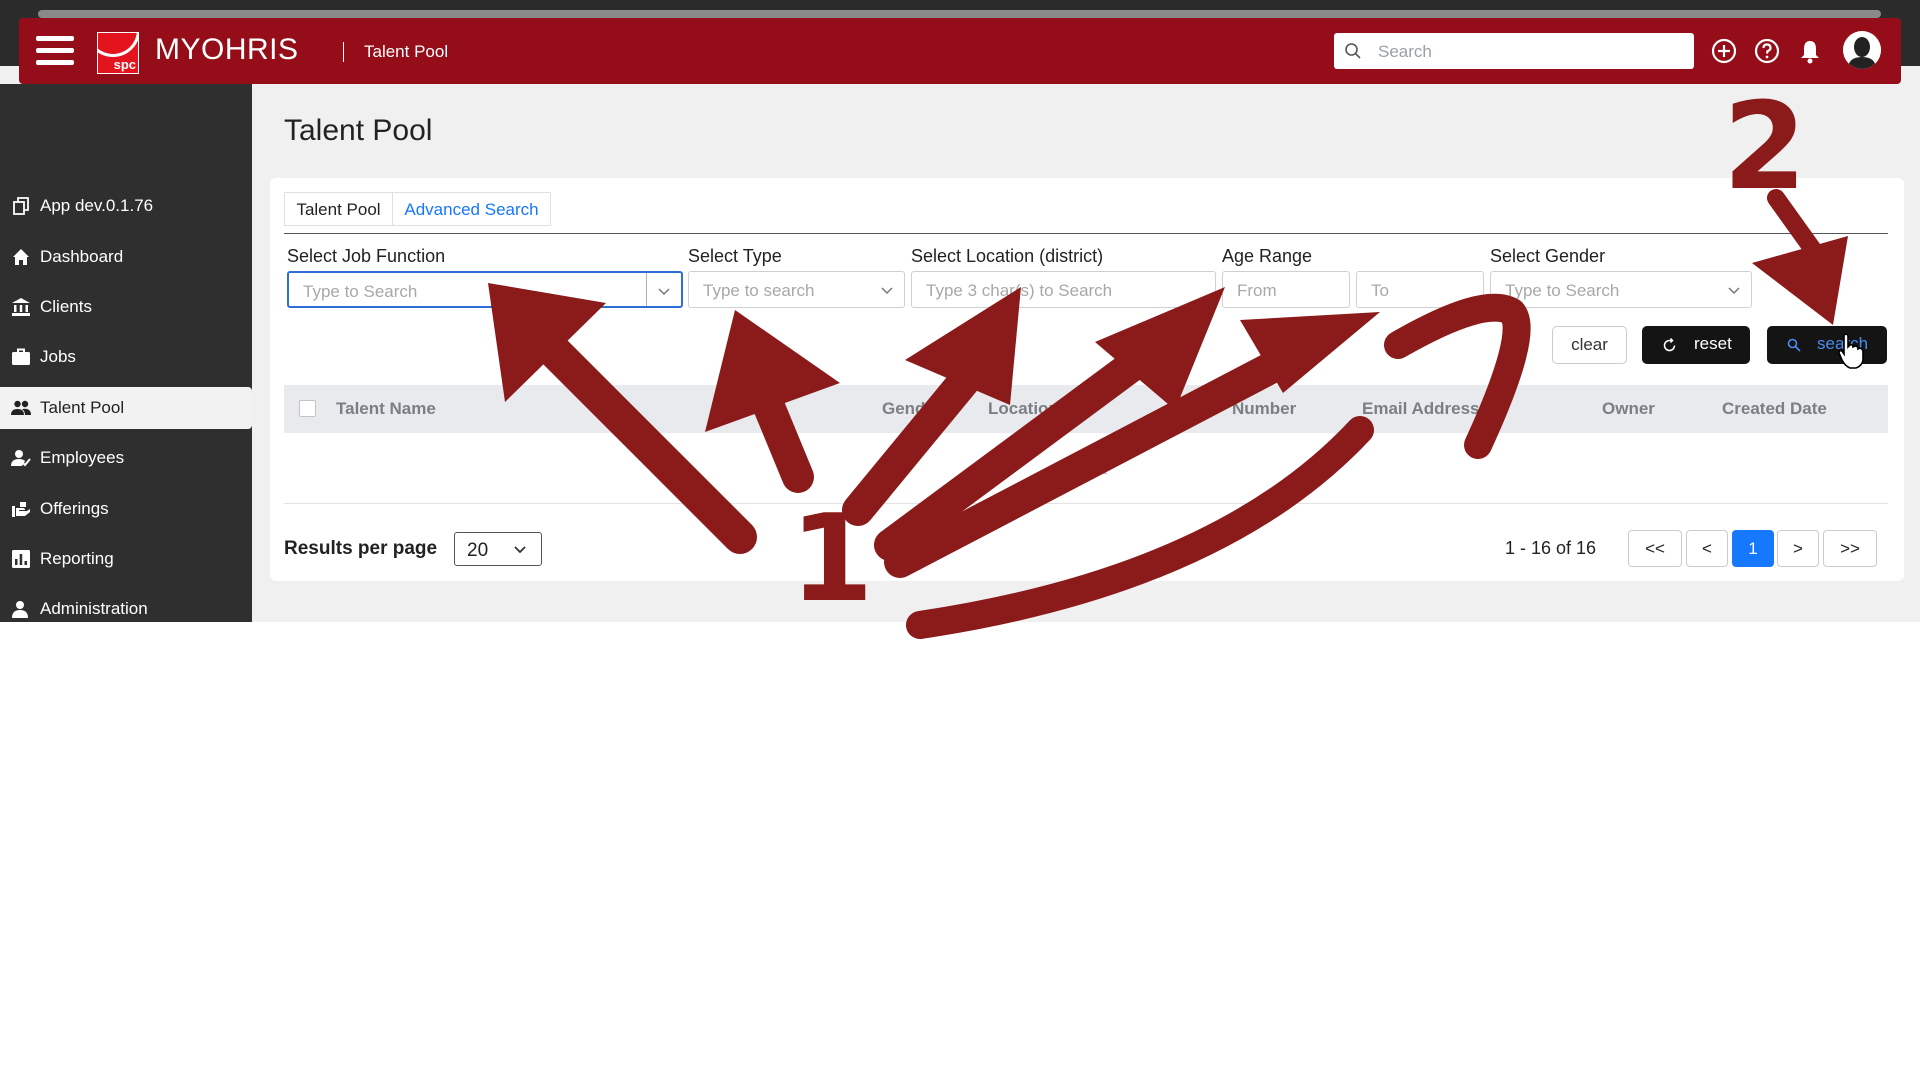  What do you see at coordinates (1800, 280) in the screenshot?
I see `annotation-arrowhead` at bounding box center [1800, 280].